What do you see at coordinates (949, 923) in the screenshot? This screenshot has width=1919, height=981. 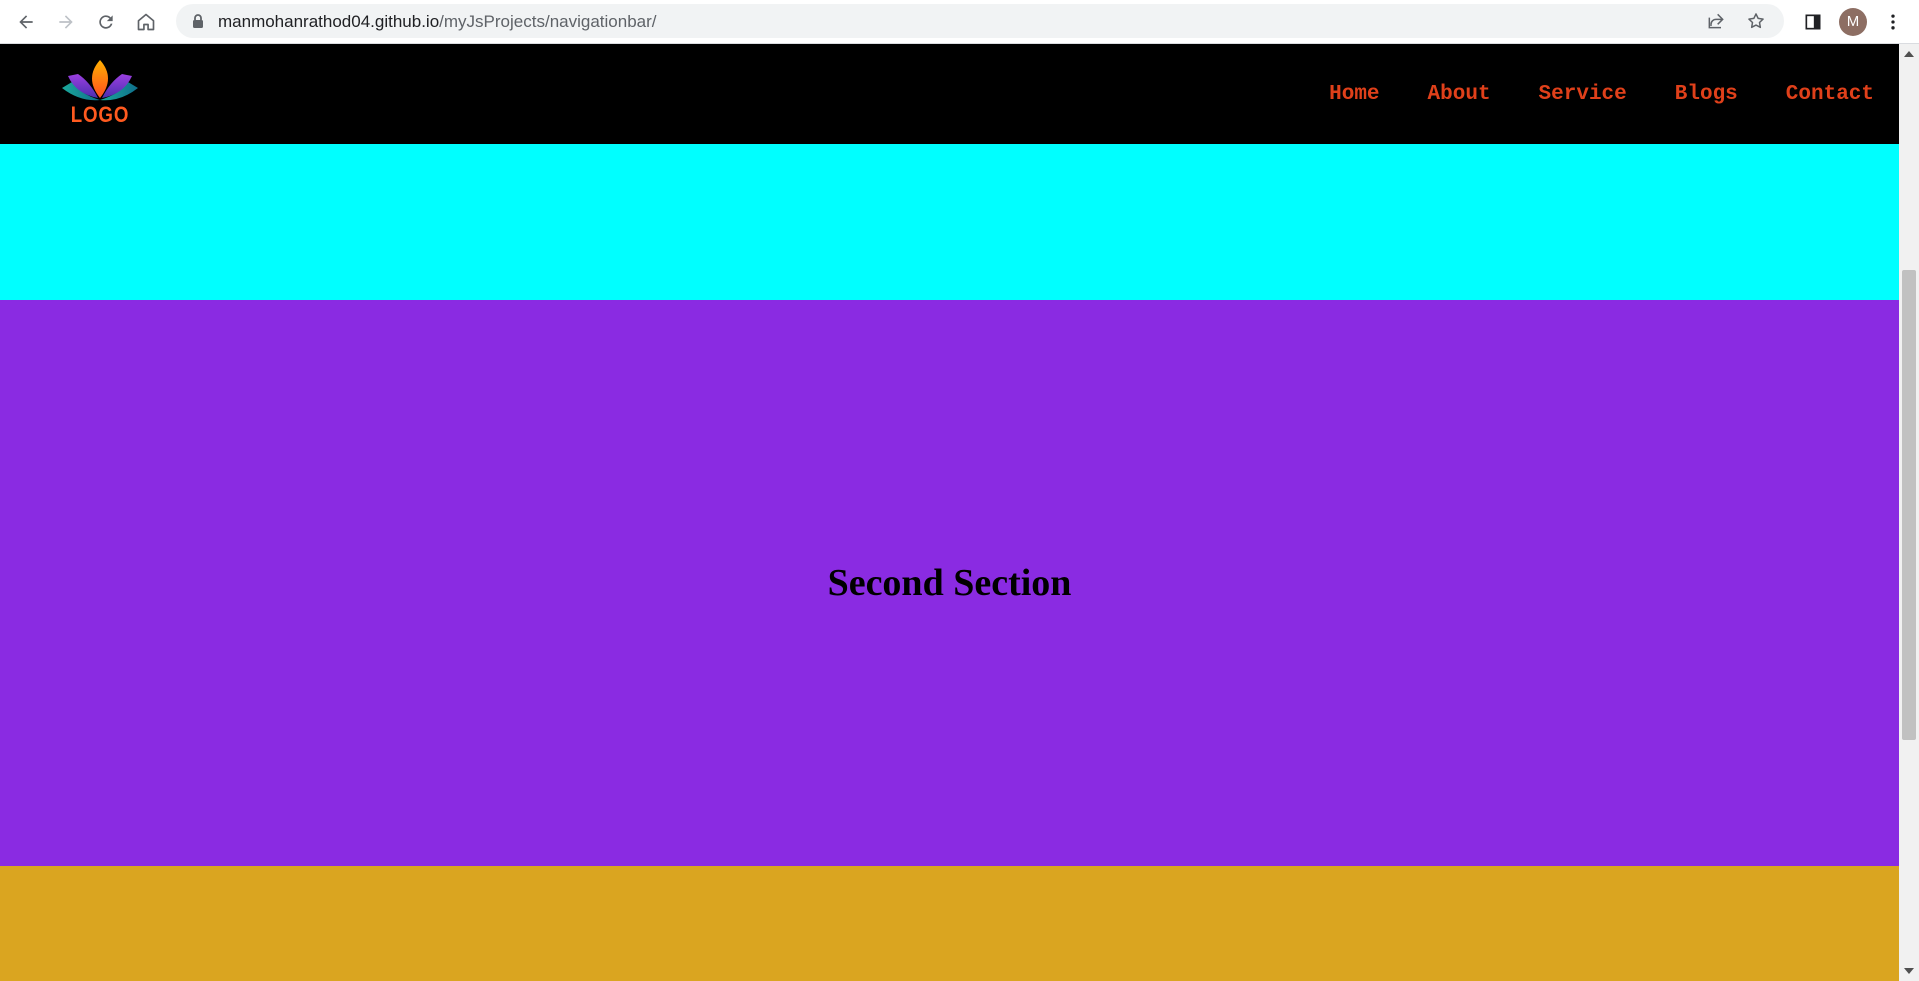 I see `third-section` at bounding box center [949, 923].